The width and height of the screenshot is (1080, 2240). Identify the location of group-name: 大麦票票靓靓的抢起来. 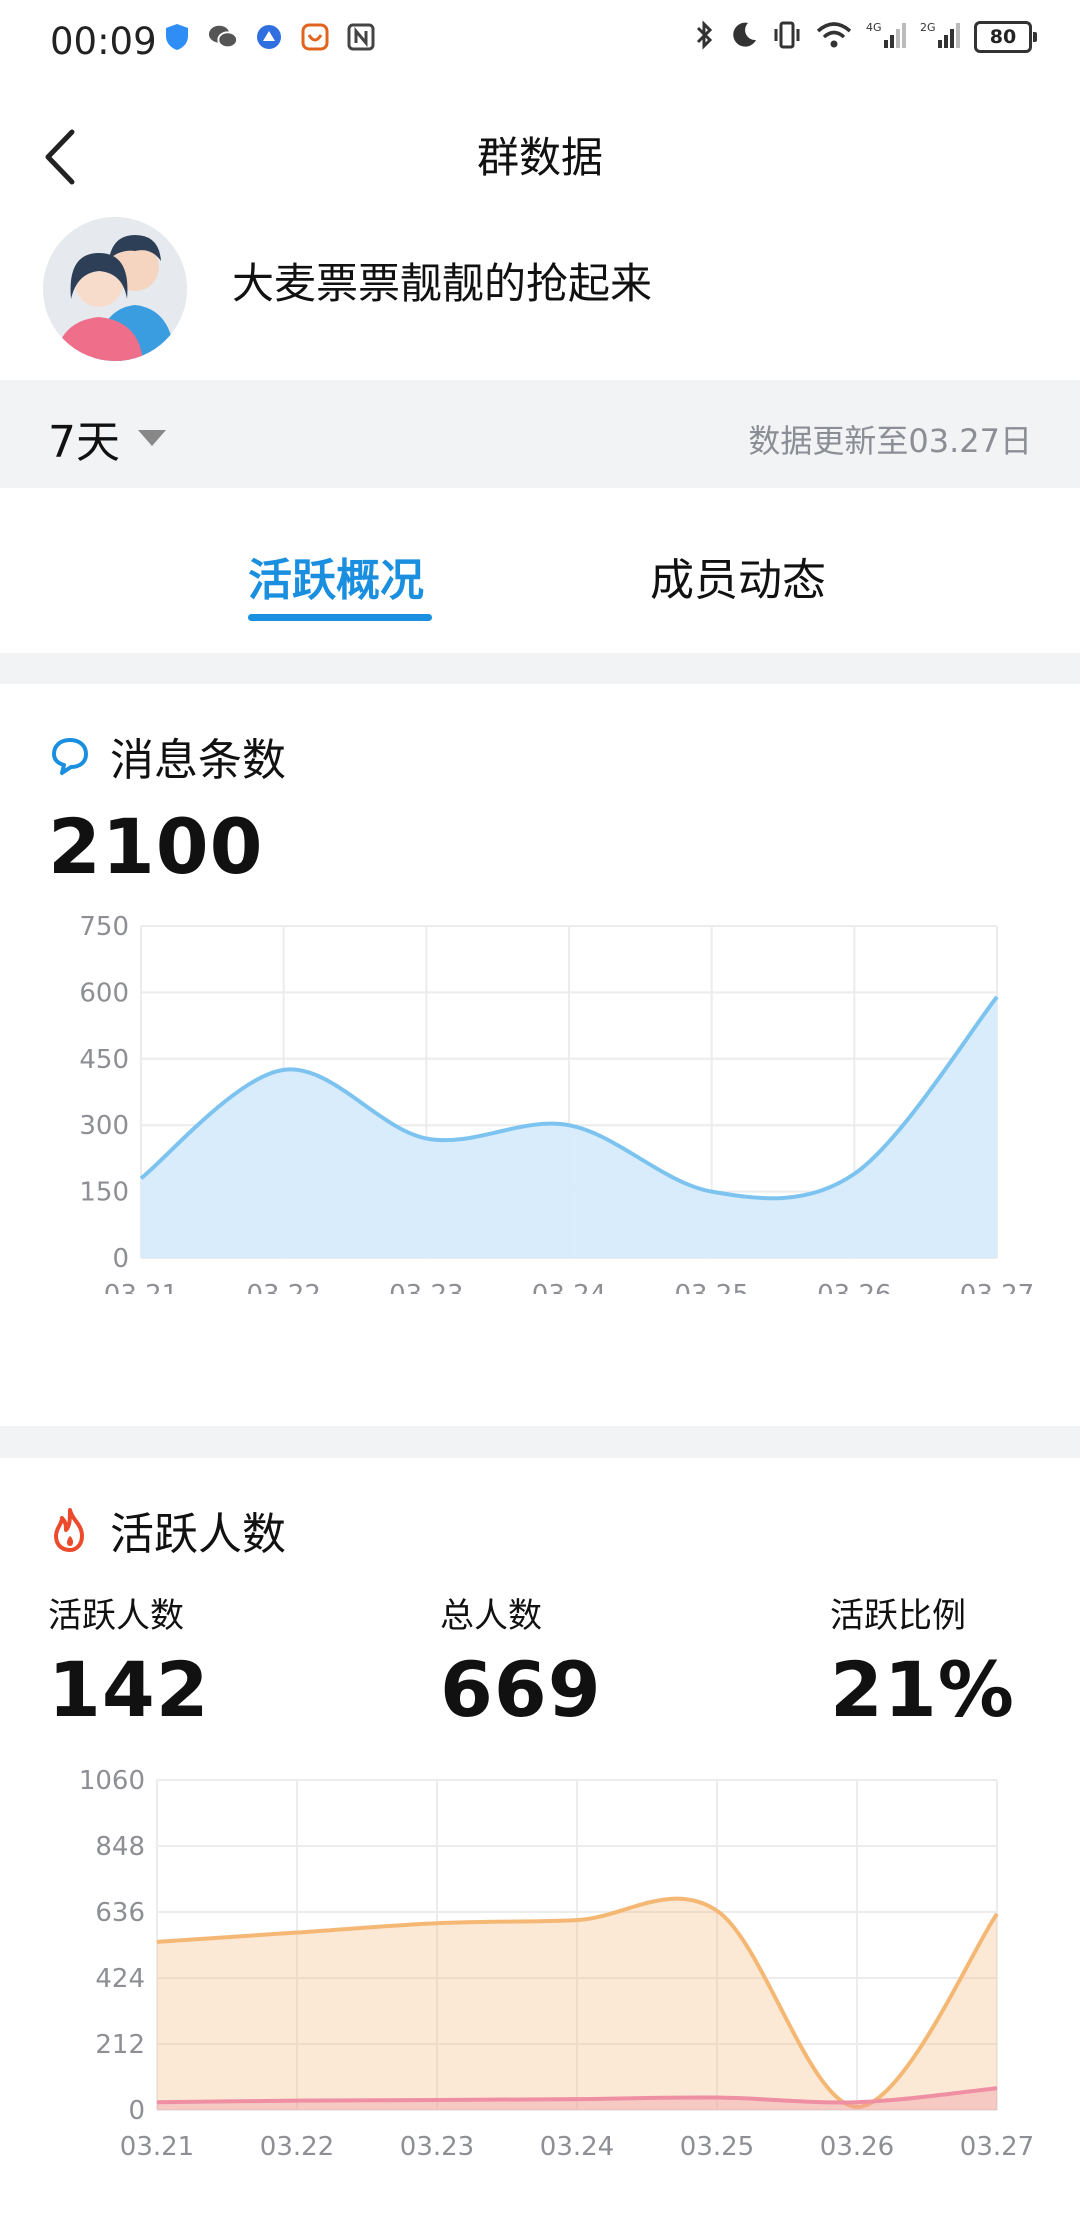
(442, 283).